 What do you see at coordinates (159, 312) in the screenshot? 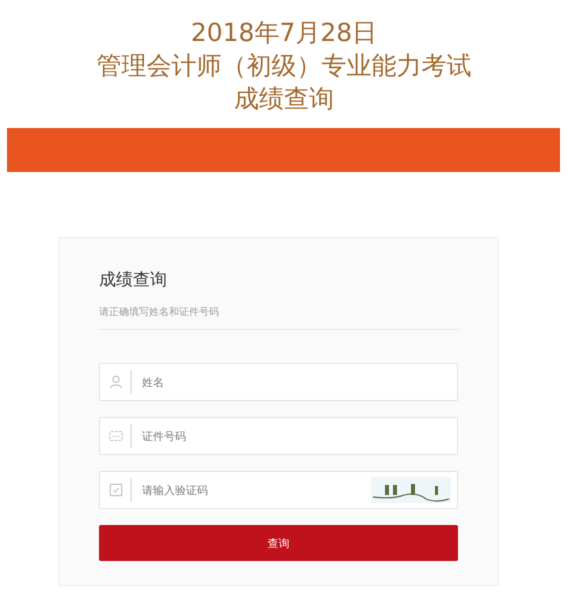
I see `form-hint: 请正确填写姓名和证件号码` at bounding box center [159, 312].